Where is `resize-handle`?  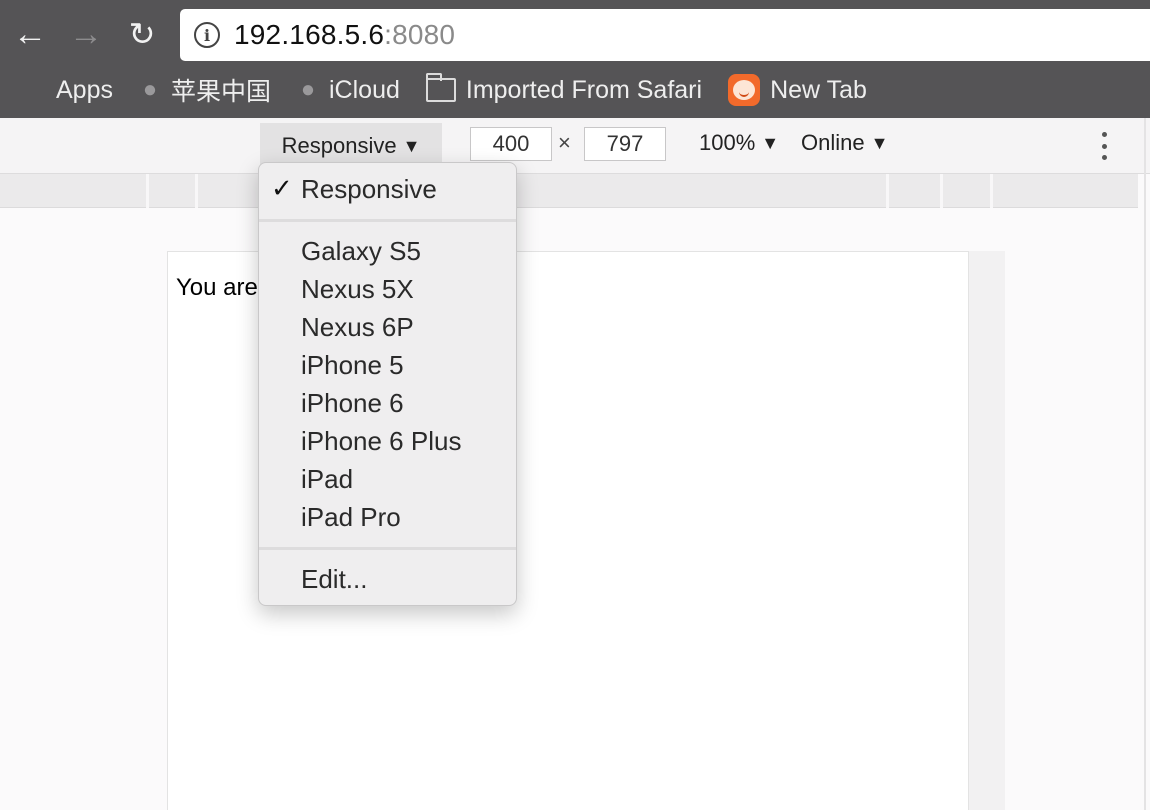 resize-handle is located at coordinates (987, 530).